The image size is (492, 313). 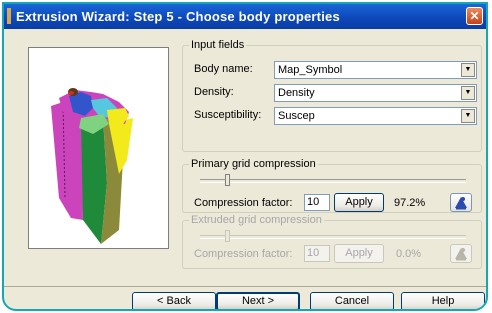 What do you see at coordinates (174, 300) in the screenshot?
I see `back-button: < Back` at bounding box center [174, 300].